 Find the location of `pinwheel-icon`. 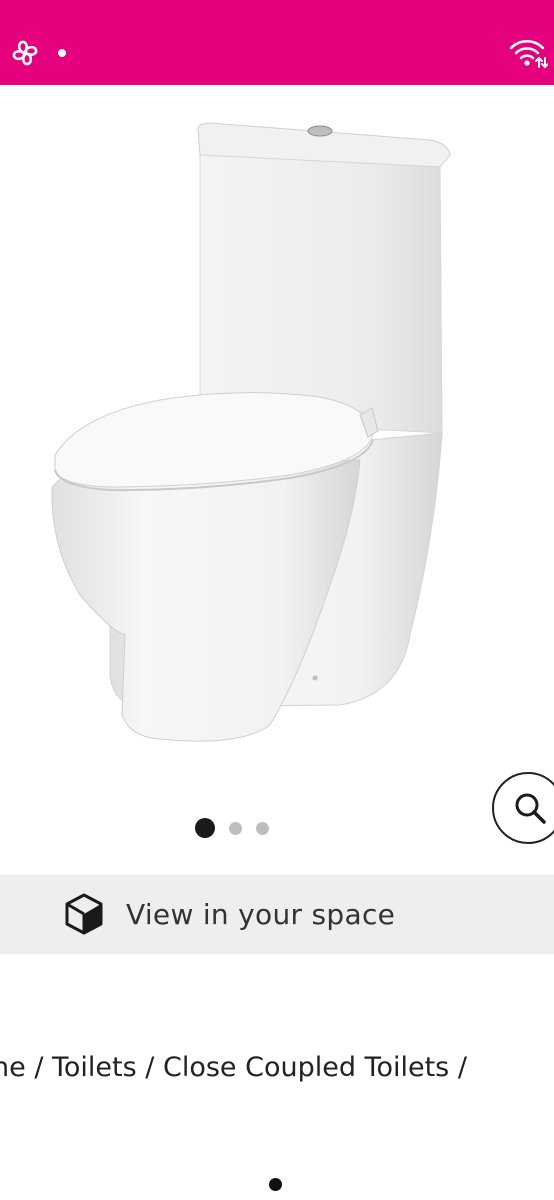

pinwheel-icon is located at coordinates (25, 53).